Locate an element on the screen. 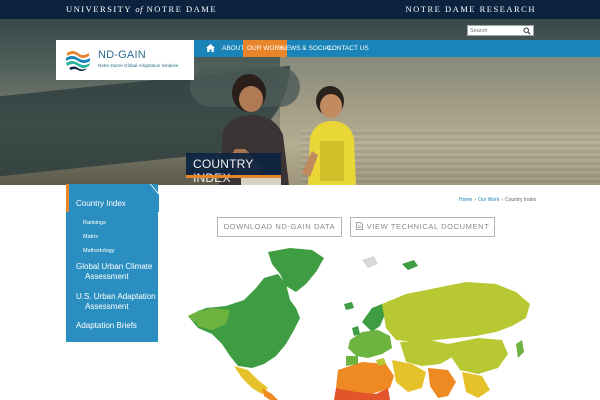 The image size is (600, 400). map-region-central-america is located at coordinates (270, 394).